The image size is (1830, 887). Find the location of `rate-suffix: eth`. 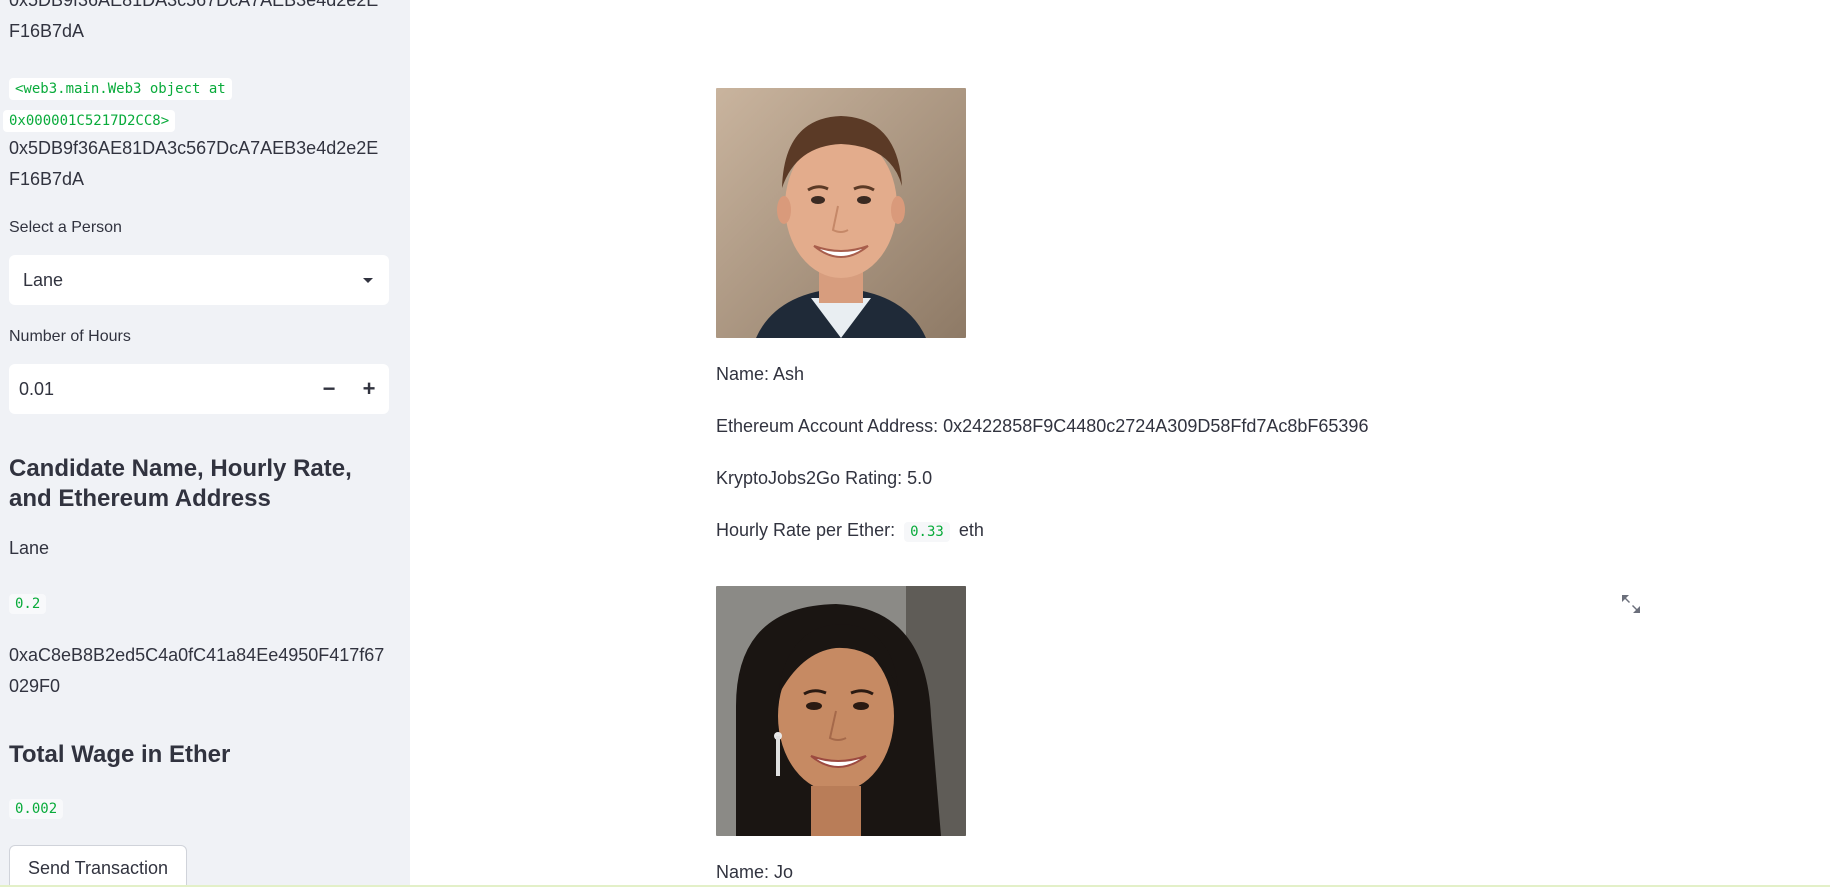

rate-suffix: eth is located at coordinates (971, 530).